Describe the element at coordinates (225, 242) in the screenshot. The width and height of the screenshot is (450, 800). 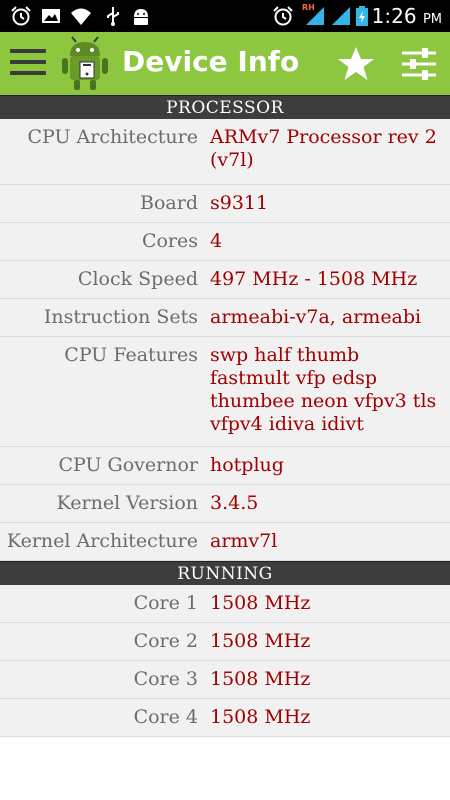
I see `info-row-cores: Cores 4` at that location.